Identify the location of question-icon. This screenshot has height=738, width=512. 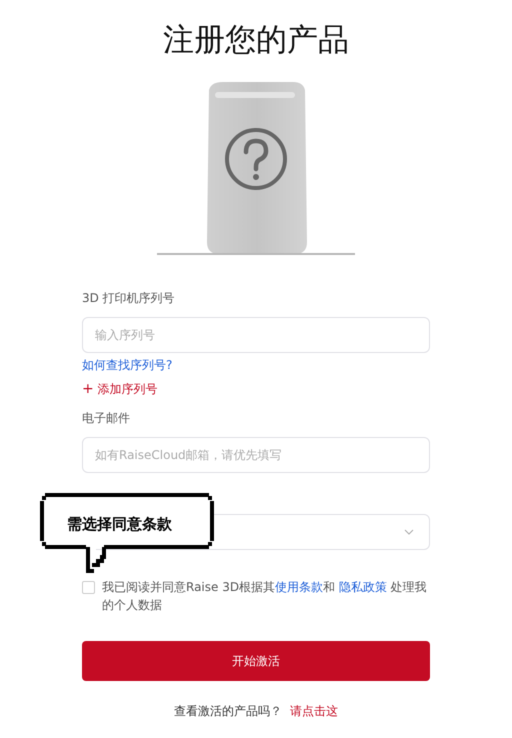
(256, 159).